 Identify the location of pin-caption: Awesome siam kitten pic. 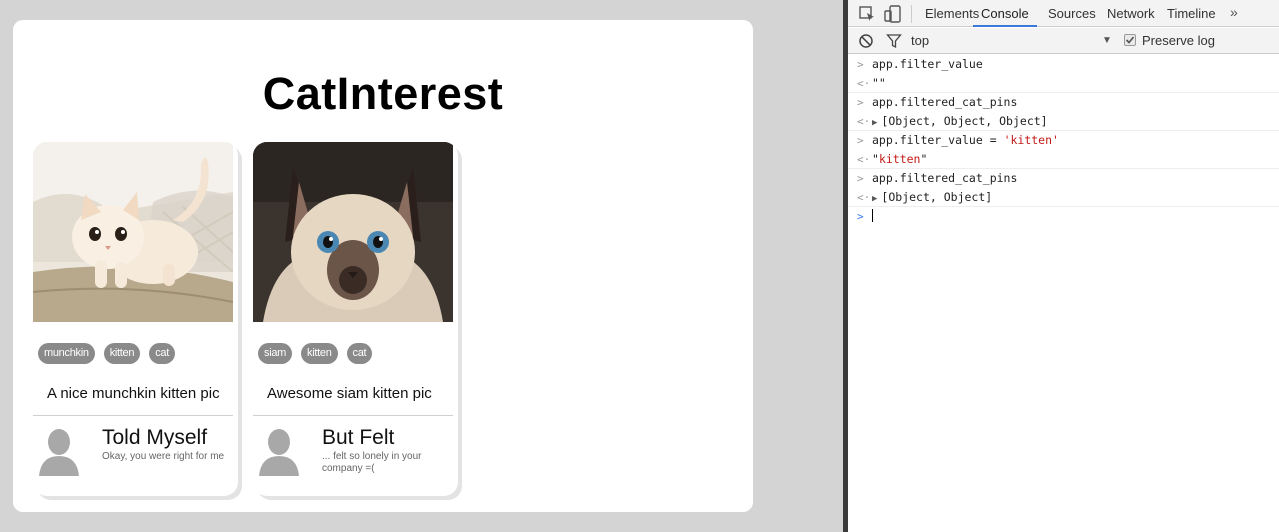
(349, 393).